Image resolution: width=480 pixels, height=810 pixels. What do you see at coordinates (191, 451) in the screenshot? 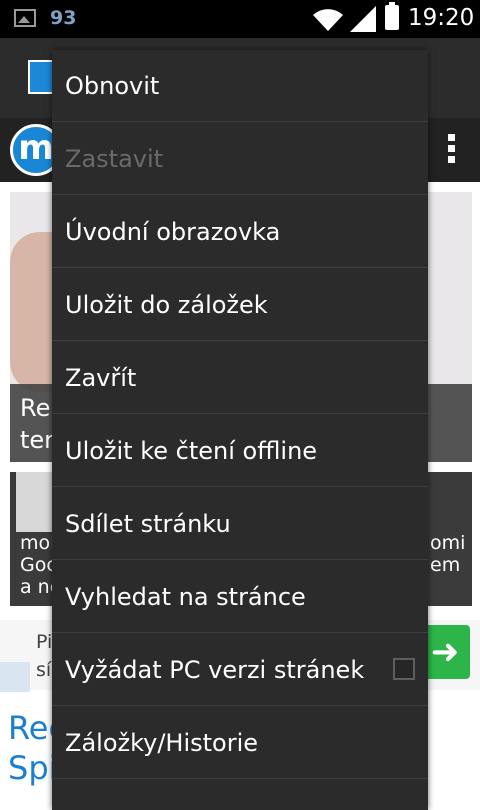
I see `menu-item-label: Uložit ke čtení offline` at bounding box center [191, 451].